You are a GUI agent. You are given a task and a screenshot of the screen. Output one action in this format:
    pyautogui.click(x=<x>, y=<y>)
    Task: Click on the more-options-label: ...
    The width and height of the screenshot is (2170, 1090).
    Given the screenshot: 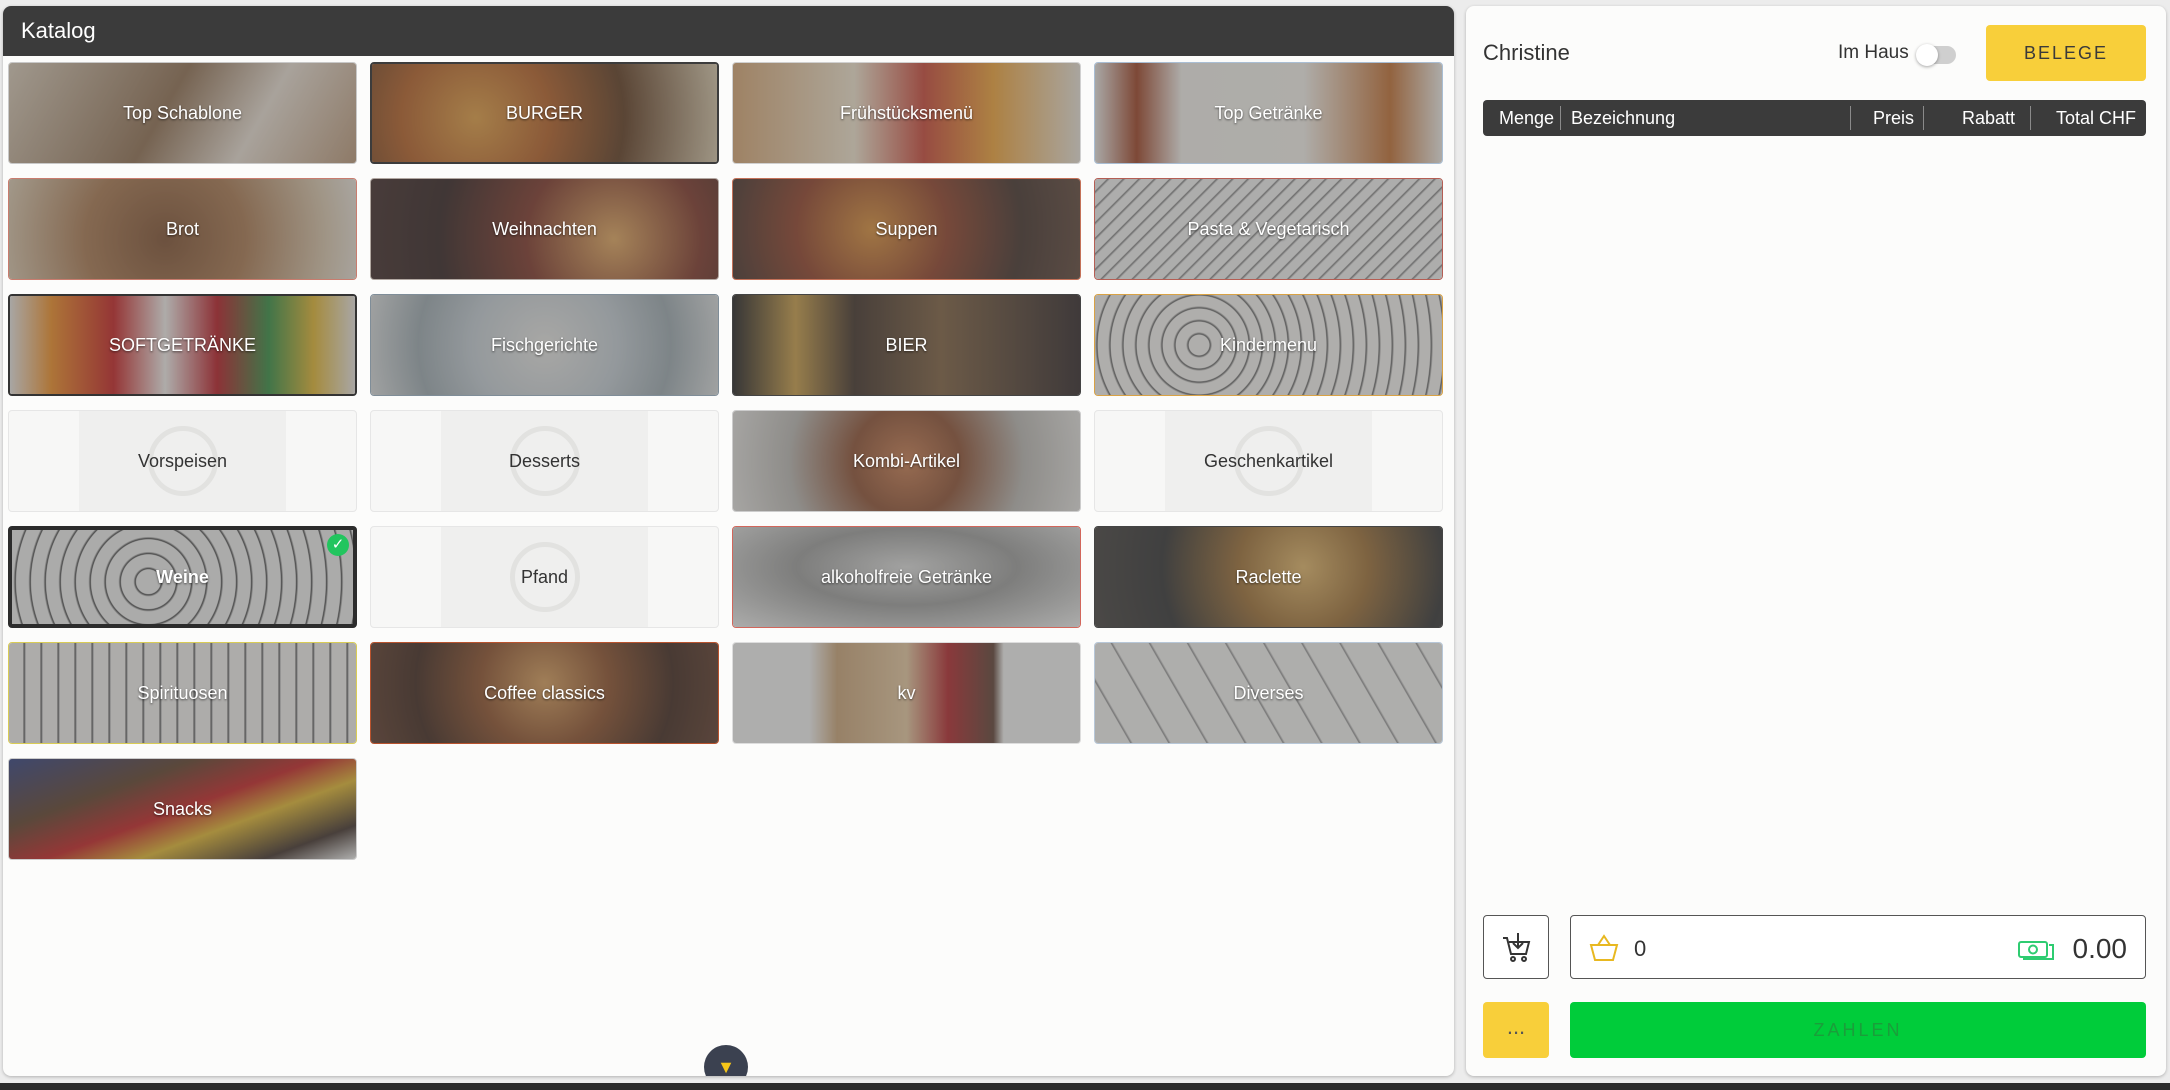 What is the action you would take?
    pyautogui.click(x=1516, y=1026)
    